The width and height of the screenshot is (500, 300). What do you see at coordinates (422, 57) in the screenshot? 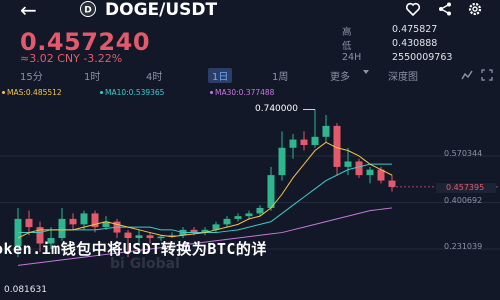
I see `stat-value: 2550009763` at bounding box center [422, 57].